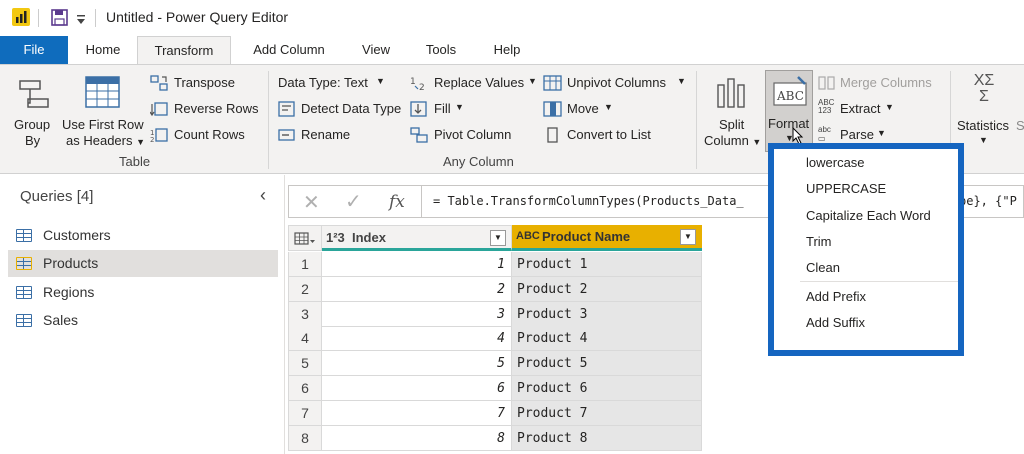  What do you see at coordinates (827, 84) in the screenshot?
I see `merge-columns-icon` at bounding box center [827, 84].